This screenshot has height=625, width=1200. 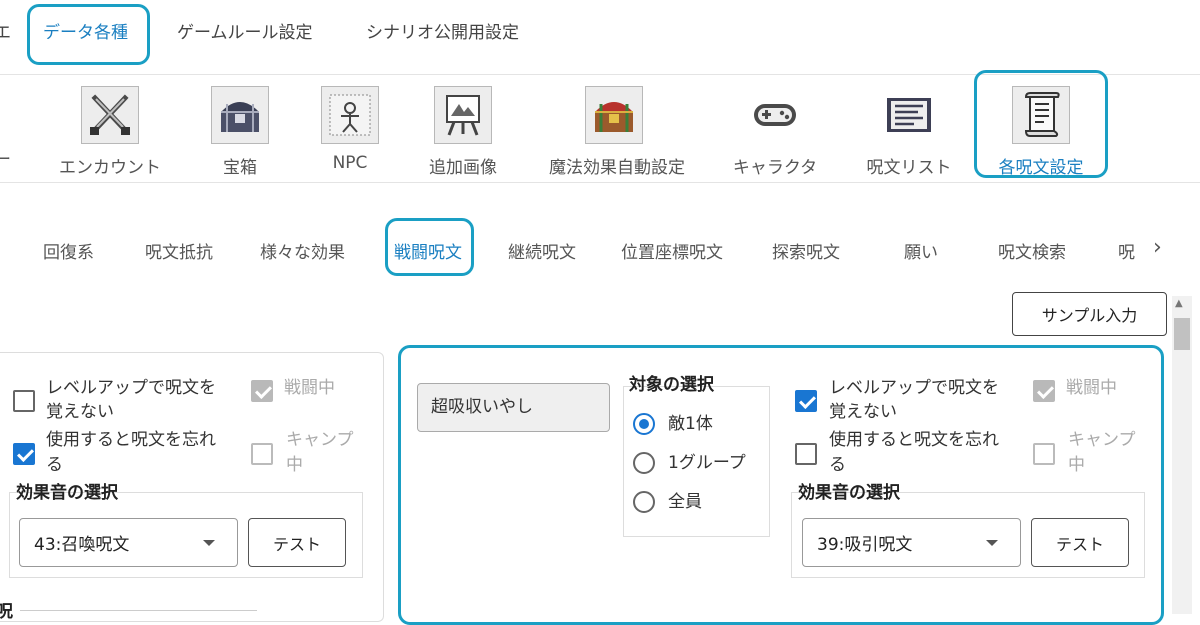 What do you see at coordinates (1179, 303) in the screenshot?
I see `scroll-up-icon: ▲` at bounding box center [1179, 303].